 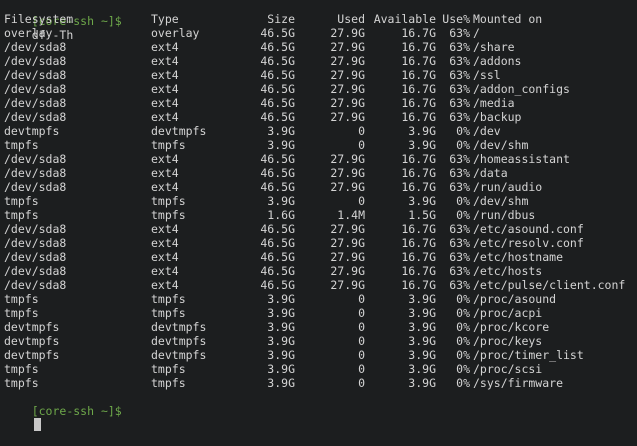 I want to click on cell-mounted-on: /, so click(x=476, y=33).